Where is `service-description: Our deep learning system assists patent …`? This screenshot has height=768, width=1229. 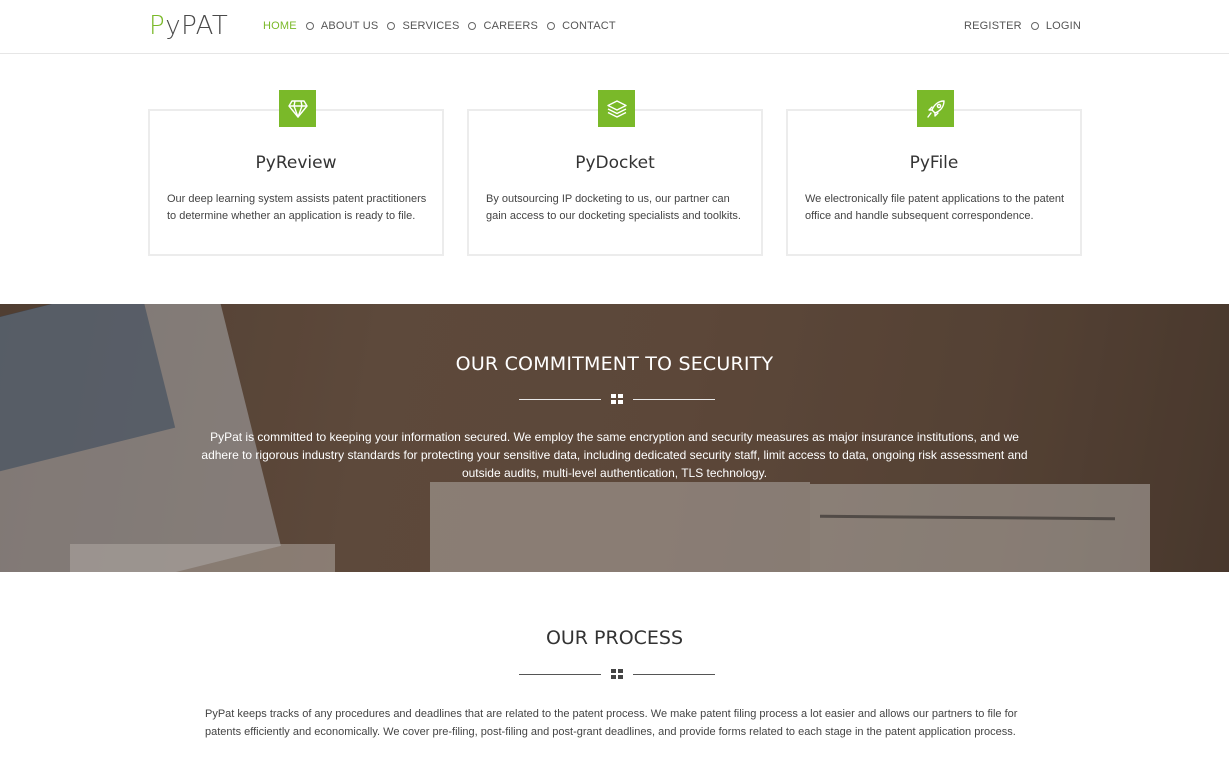
service-description: Our deep learning system assists patent … is located at coordinates (297, 207).